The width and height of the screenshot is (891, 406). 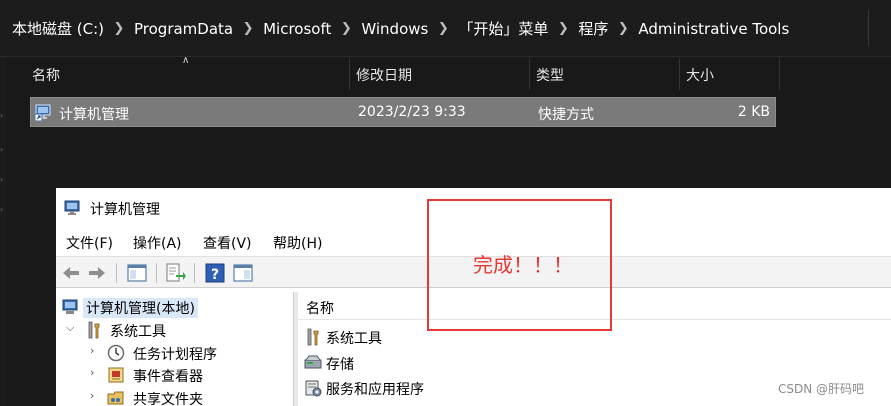 I want to click on chevron-down-icon: ⌵, so click(x=70, y=328).